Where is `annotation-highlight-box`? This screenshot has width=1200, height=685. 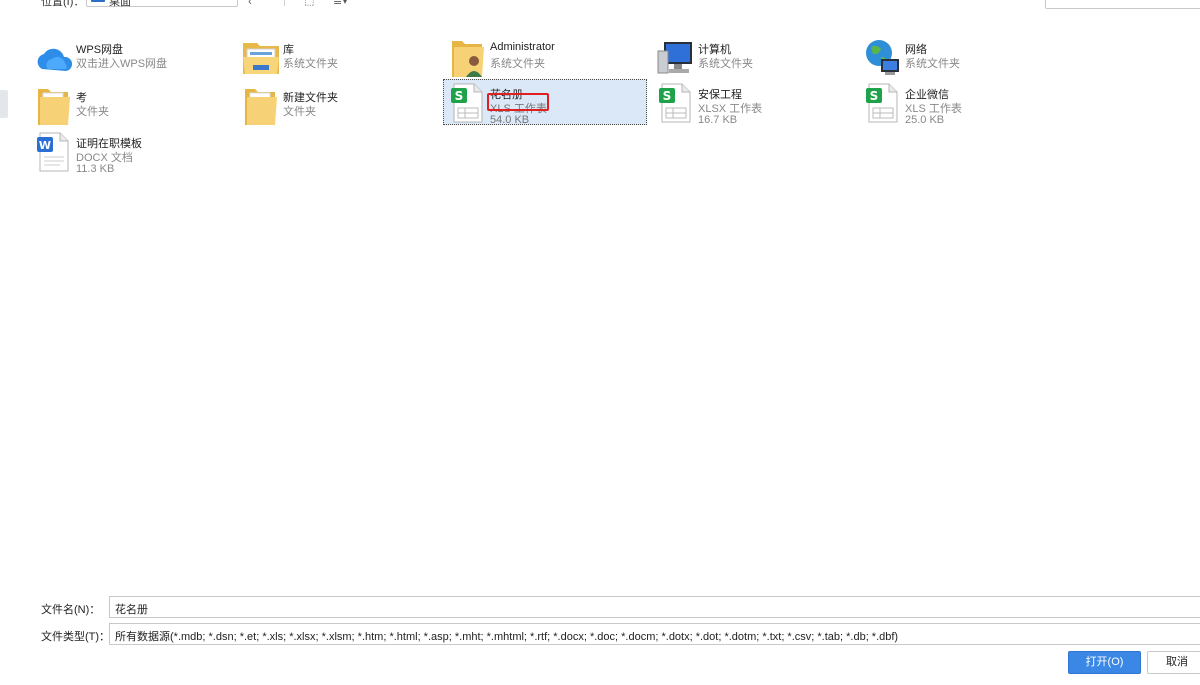
annotation-highlight-box is located at coordinates (518, 102).